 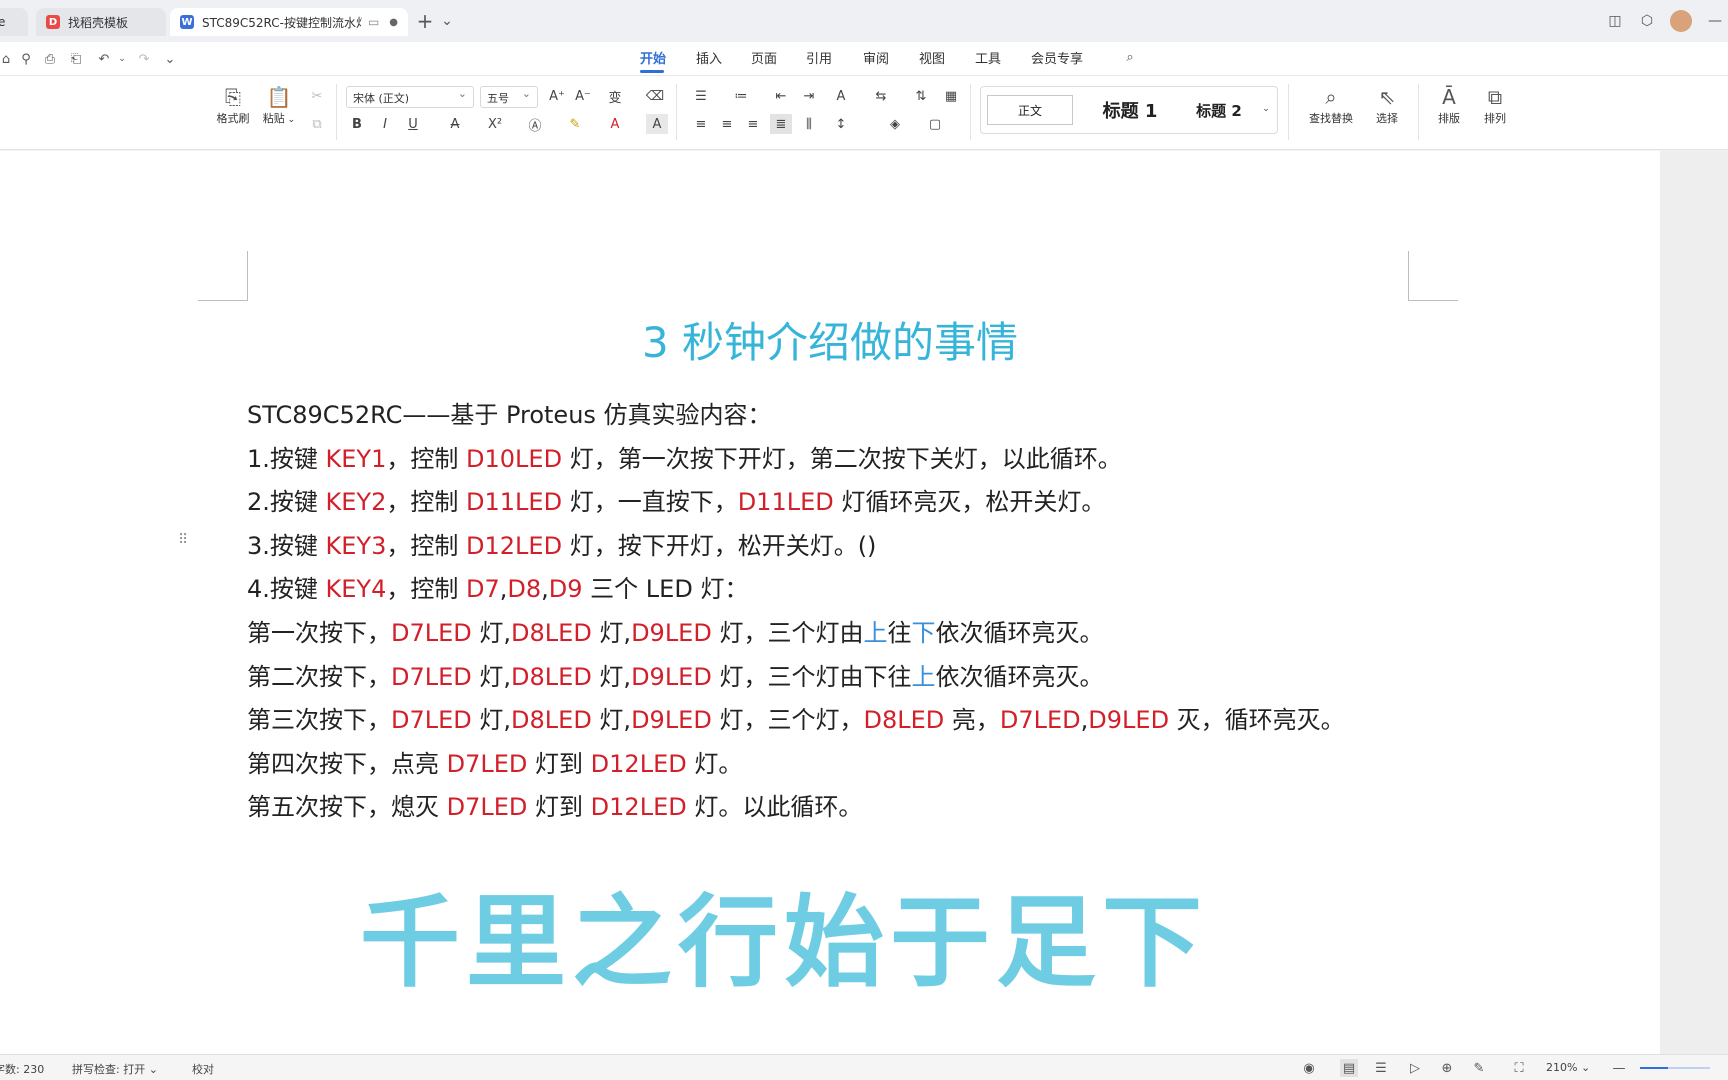 I want to click on proofread-button: 校对, so click(x=203, y=1069).